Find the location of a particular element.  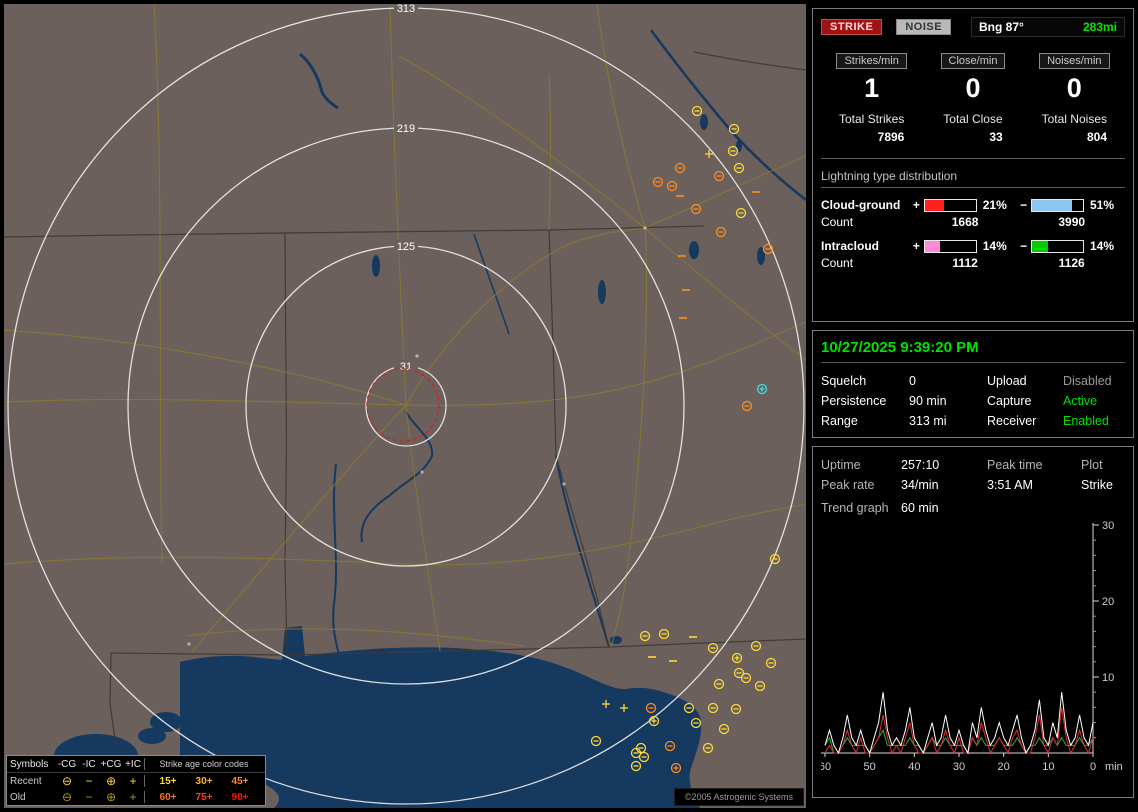

ic-minus-count: 1126 is located at coordinates (1071, 263).